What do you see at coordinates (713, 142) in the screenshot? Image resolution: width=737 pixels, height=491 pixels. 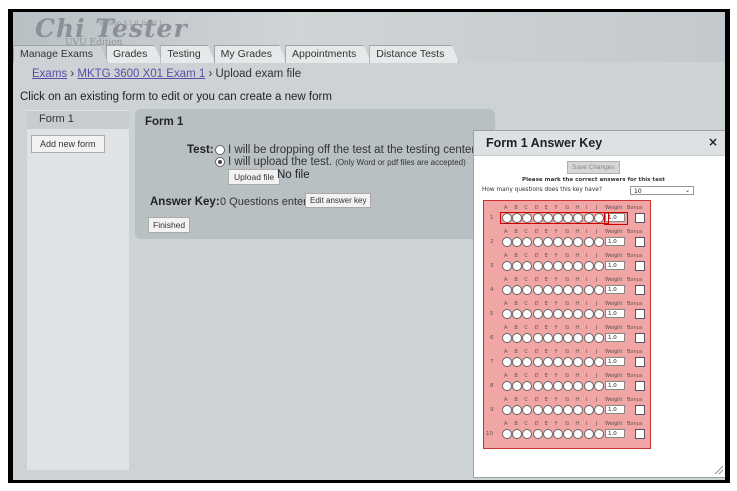 I see `close-icon: ×` at bounding box center [713, 142].